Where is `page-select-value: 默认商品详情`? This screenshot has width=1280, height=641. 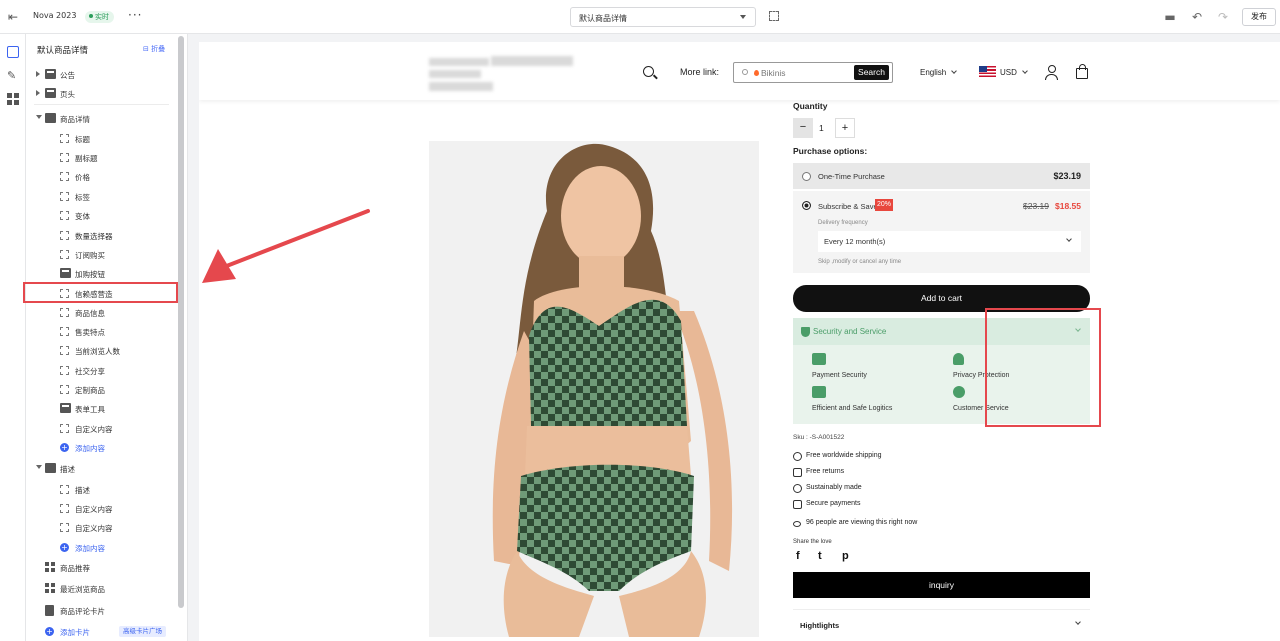 page-select-value: 默认商品详情 is located at coordinates (603, 18).